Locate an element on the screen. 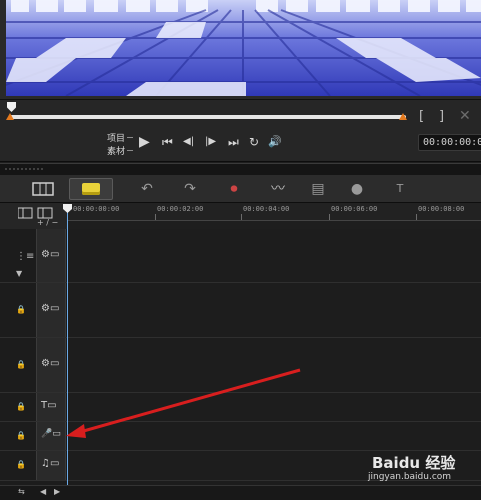  overlay-track-1: 🔒 ⚙▭ is located at coordinates (240, 310).